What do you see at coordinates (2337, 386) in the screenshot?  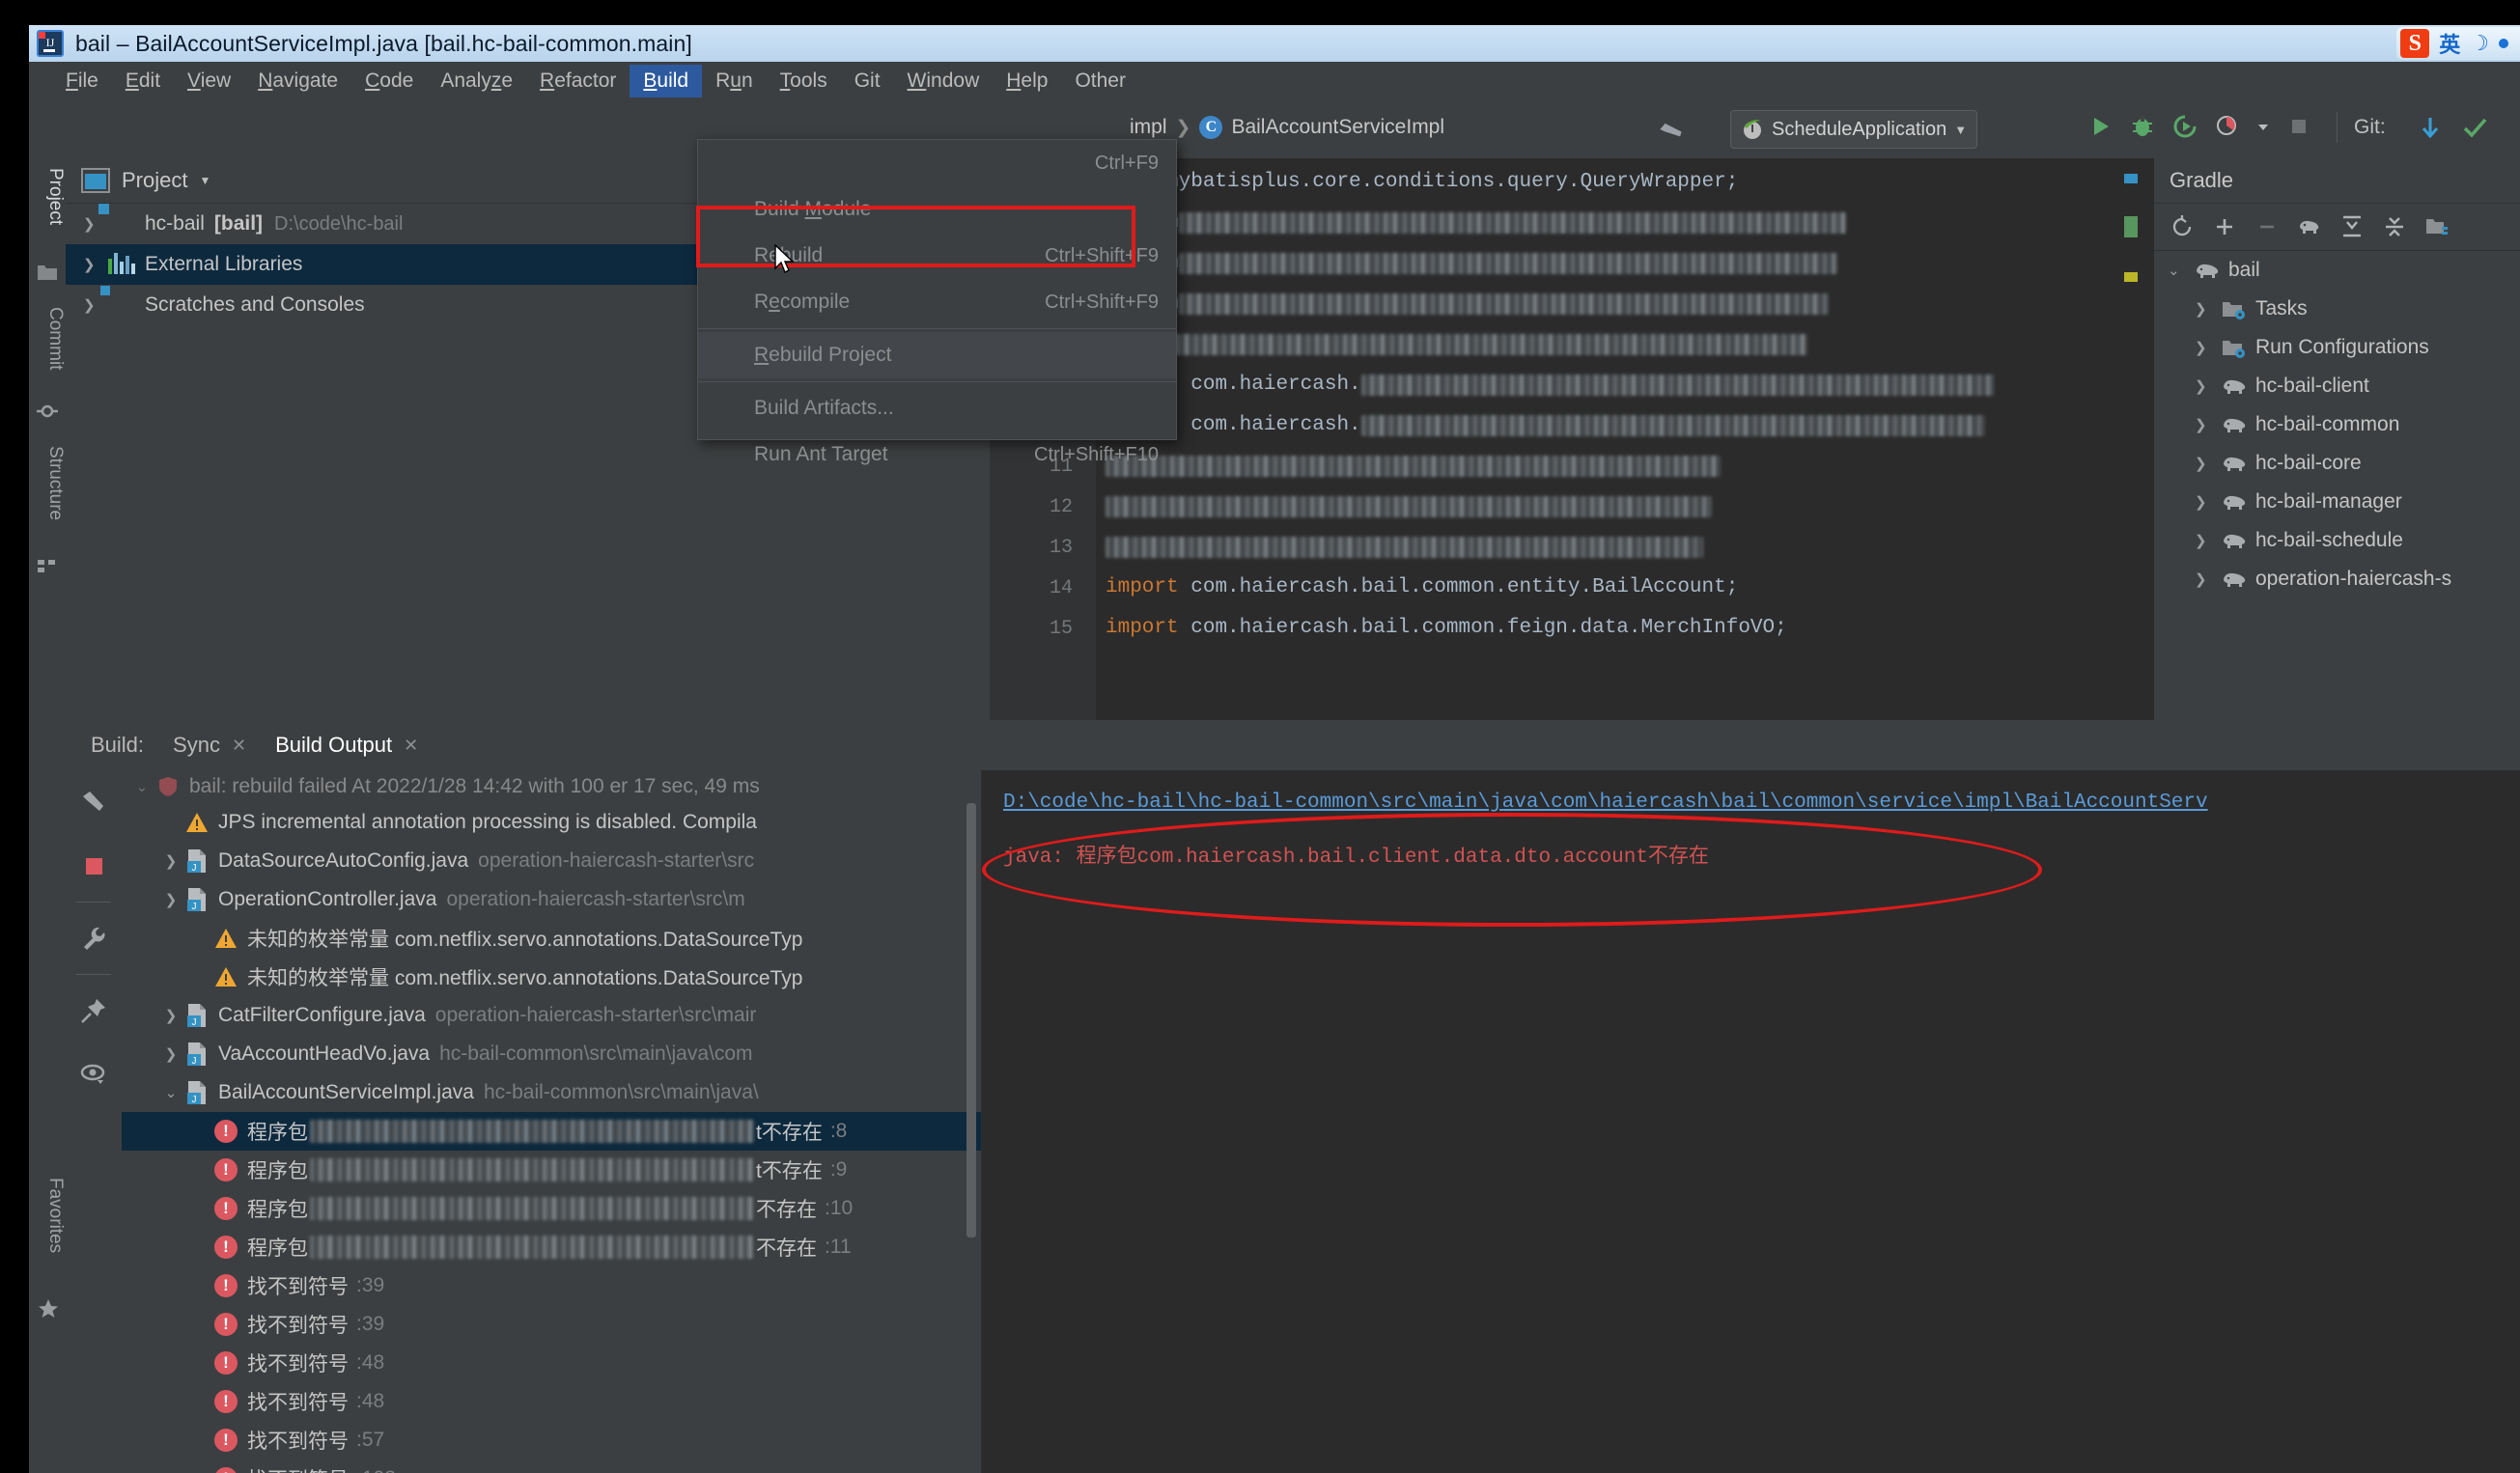 I see `gradle-tree-row: ❯ hc-bail-client` at bounding box center [2337, 386].